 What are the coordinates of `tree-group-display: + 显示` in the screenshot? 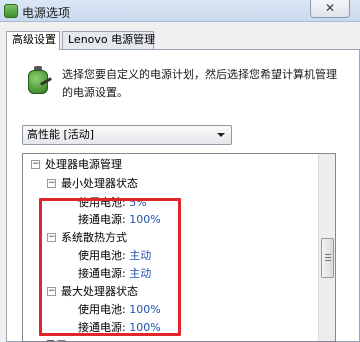 It's located at (49, 339).